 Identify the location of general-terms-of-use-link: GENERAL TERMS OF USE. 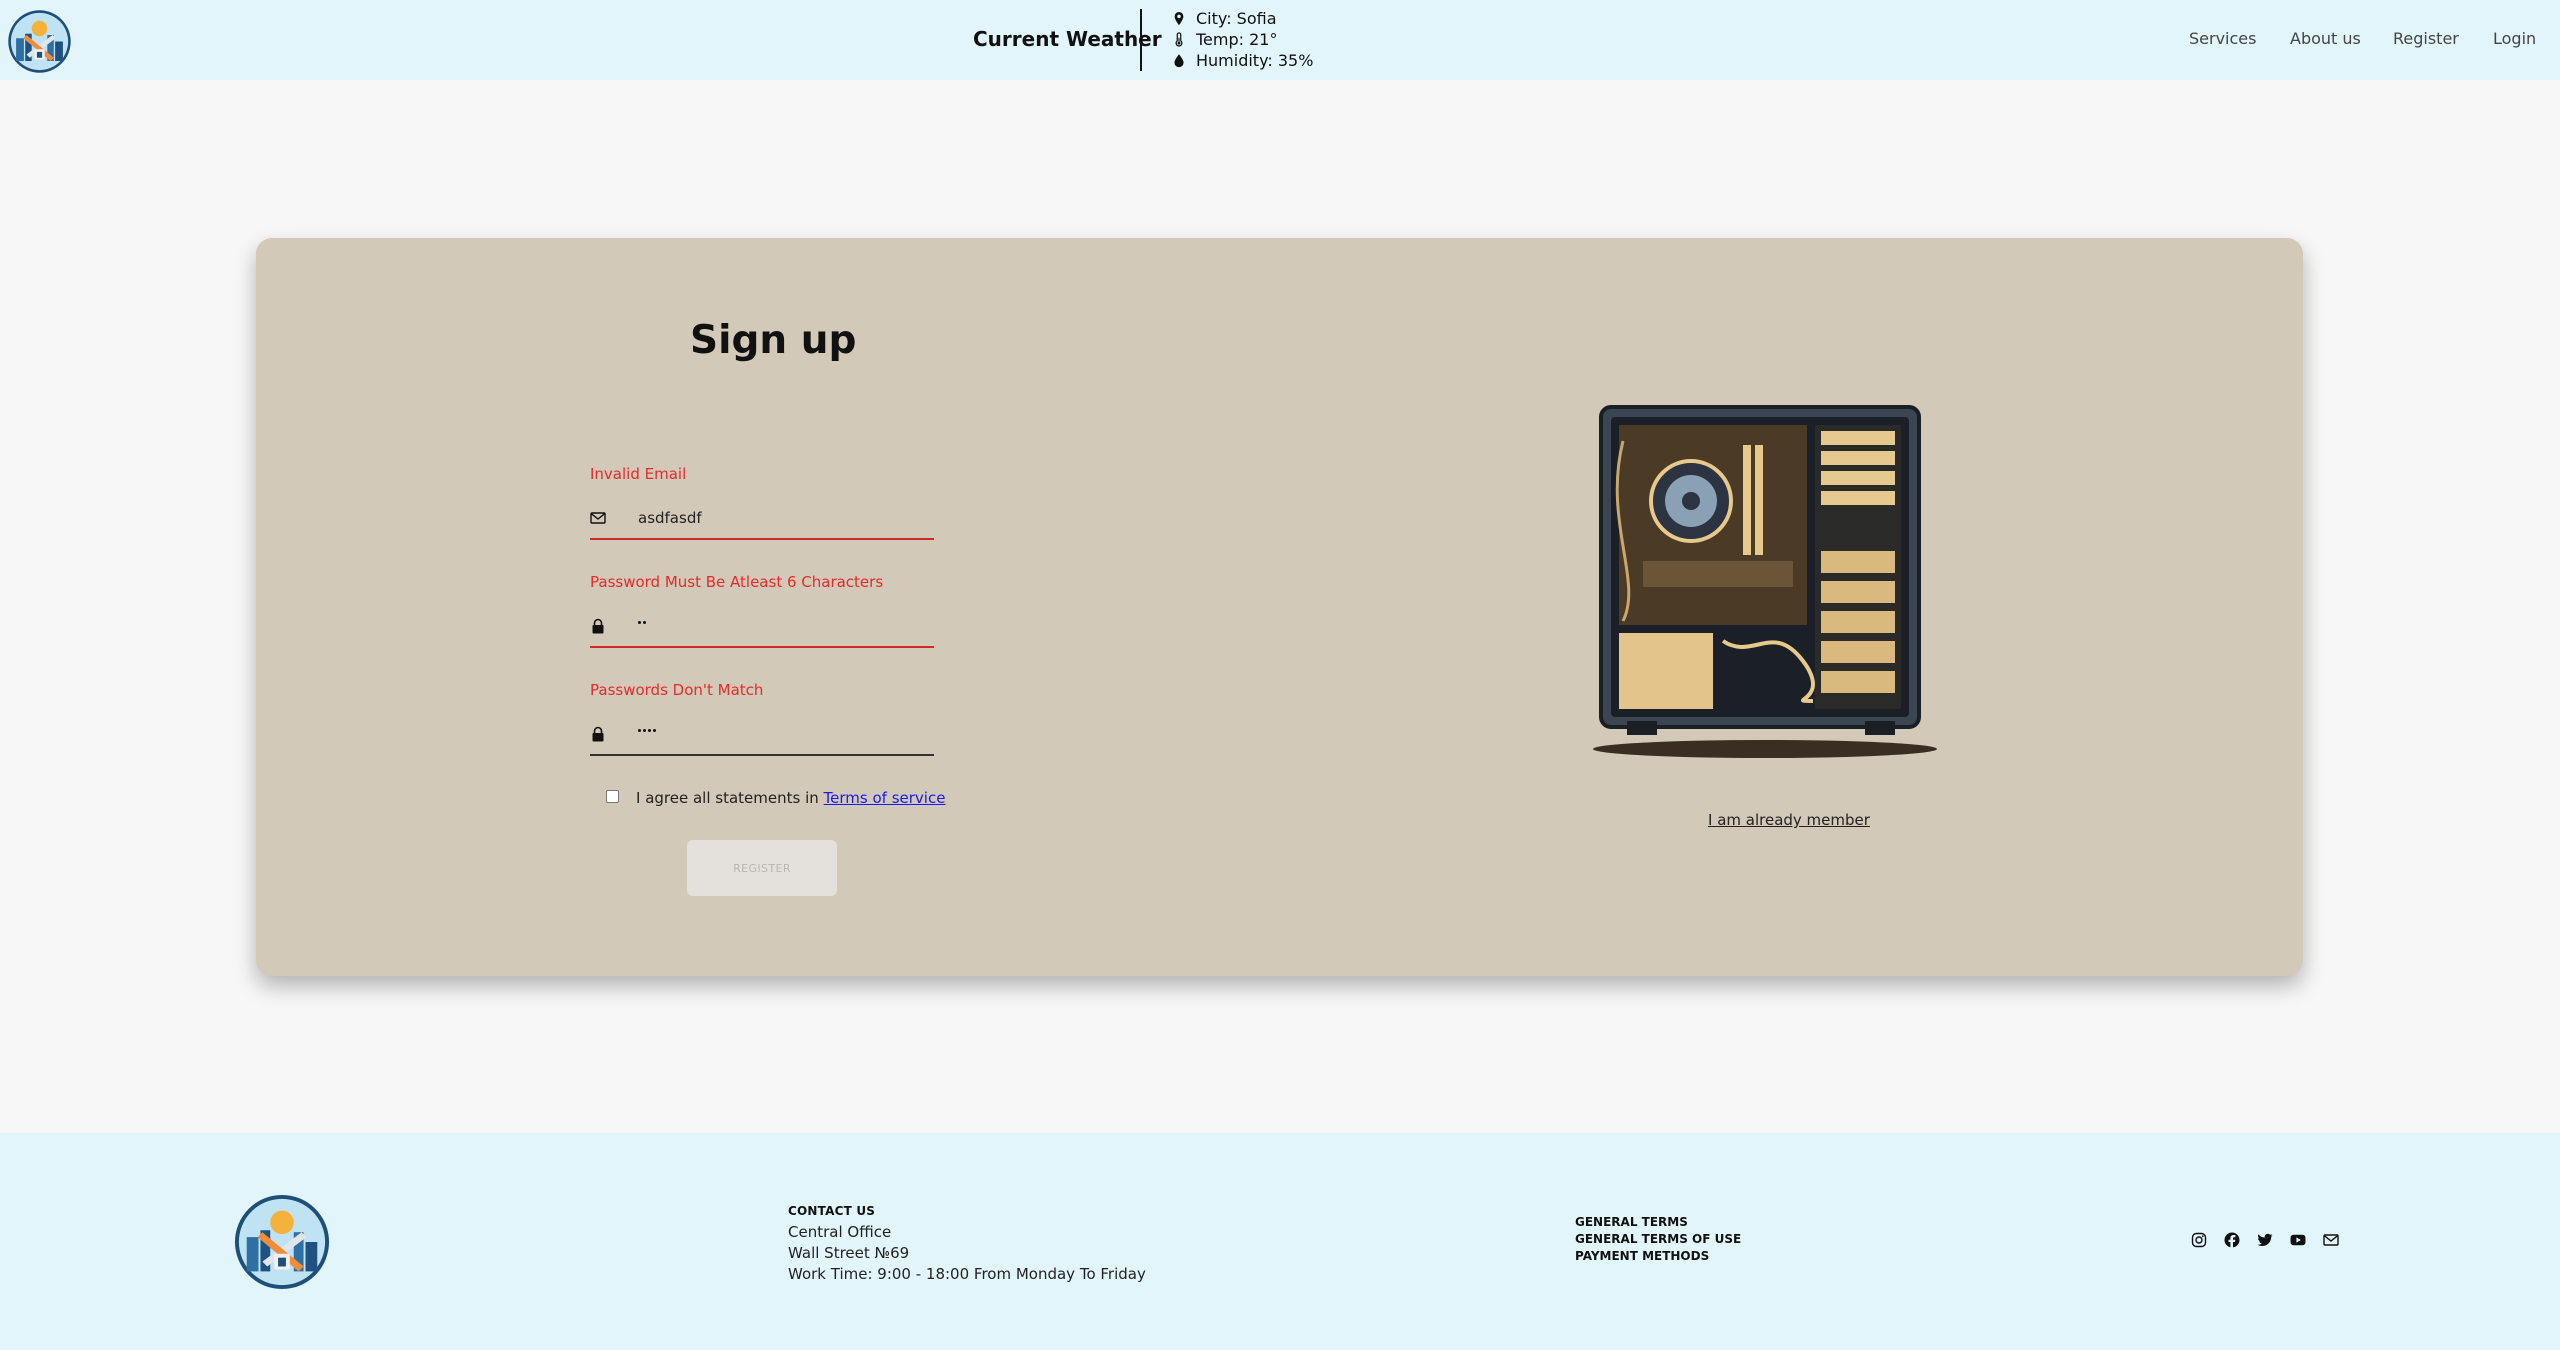
(1658, 1239).